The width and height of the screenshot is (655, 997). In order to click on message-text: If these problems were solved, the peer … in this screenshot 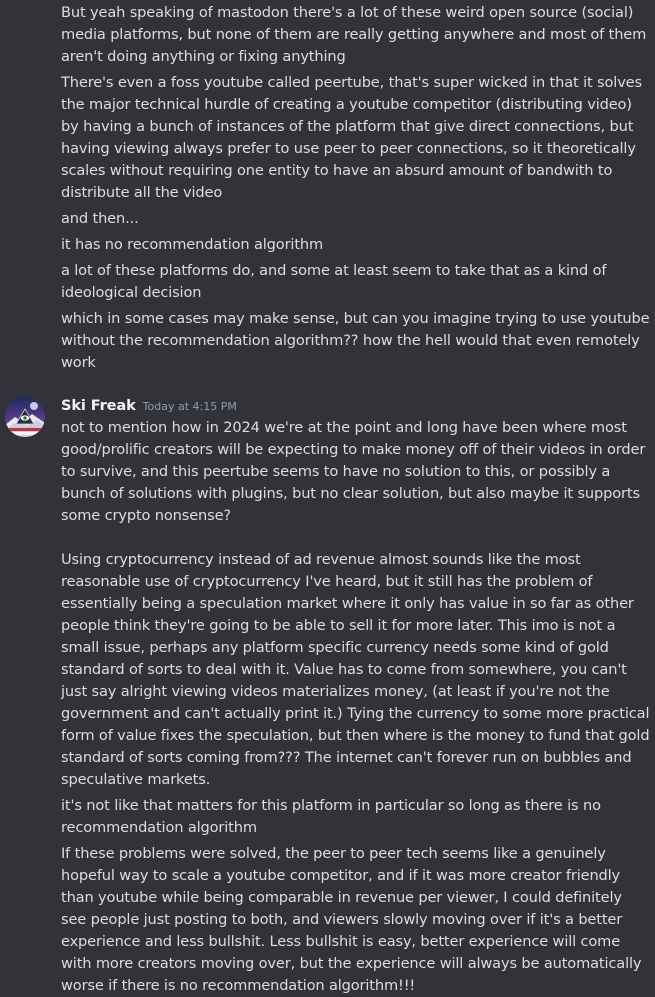, I will do `click(351, 919)`.